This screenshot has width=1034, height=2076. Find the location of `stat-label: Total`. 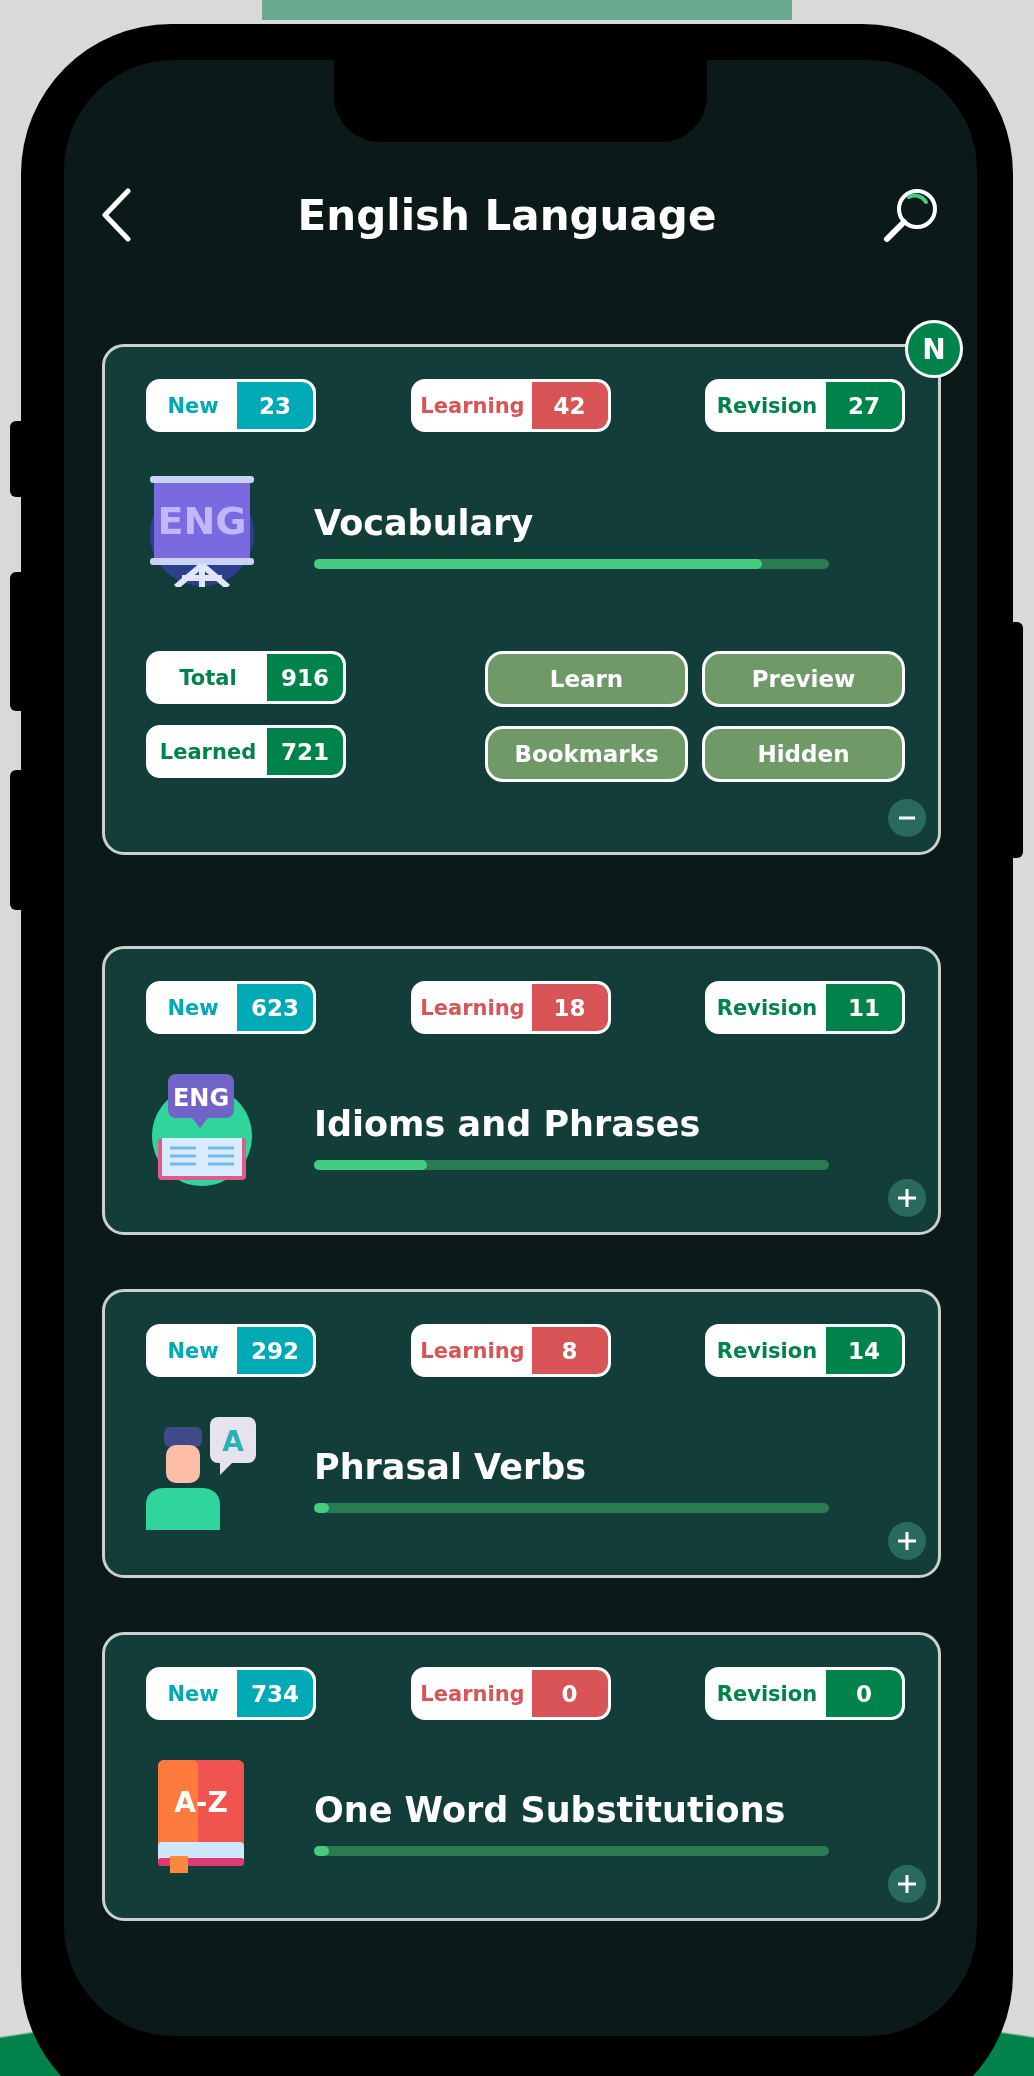

stat-label: Total is located at coordinates (208, 678).